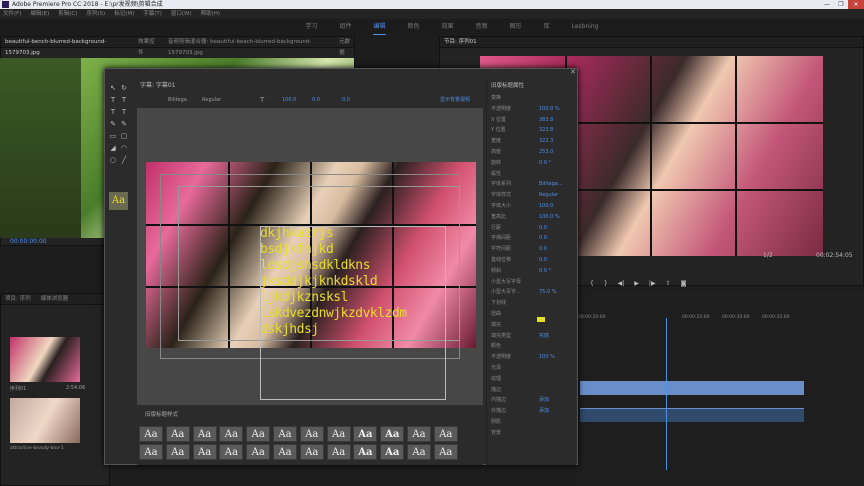 This screenshot has width=864, height=486. I want to click on menu-sequence: 序列(S), so click(95, 14).